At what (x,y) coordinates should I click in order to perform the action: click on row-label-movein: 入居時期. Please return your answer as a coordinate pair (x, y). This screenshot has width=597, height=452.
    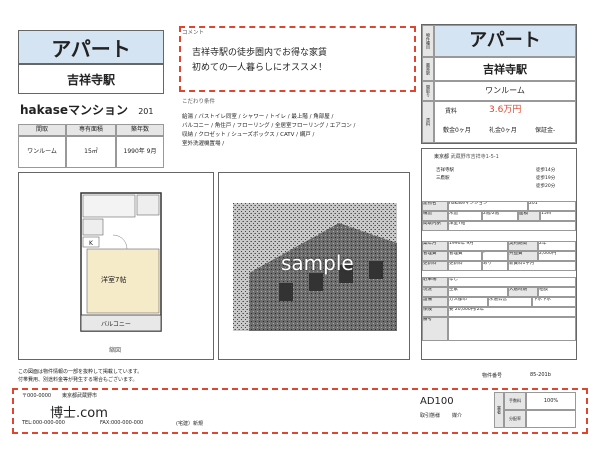
    Looking at the image, I should click on (523, 292).